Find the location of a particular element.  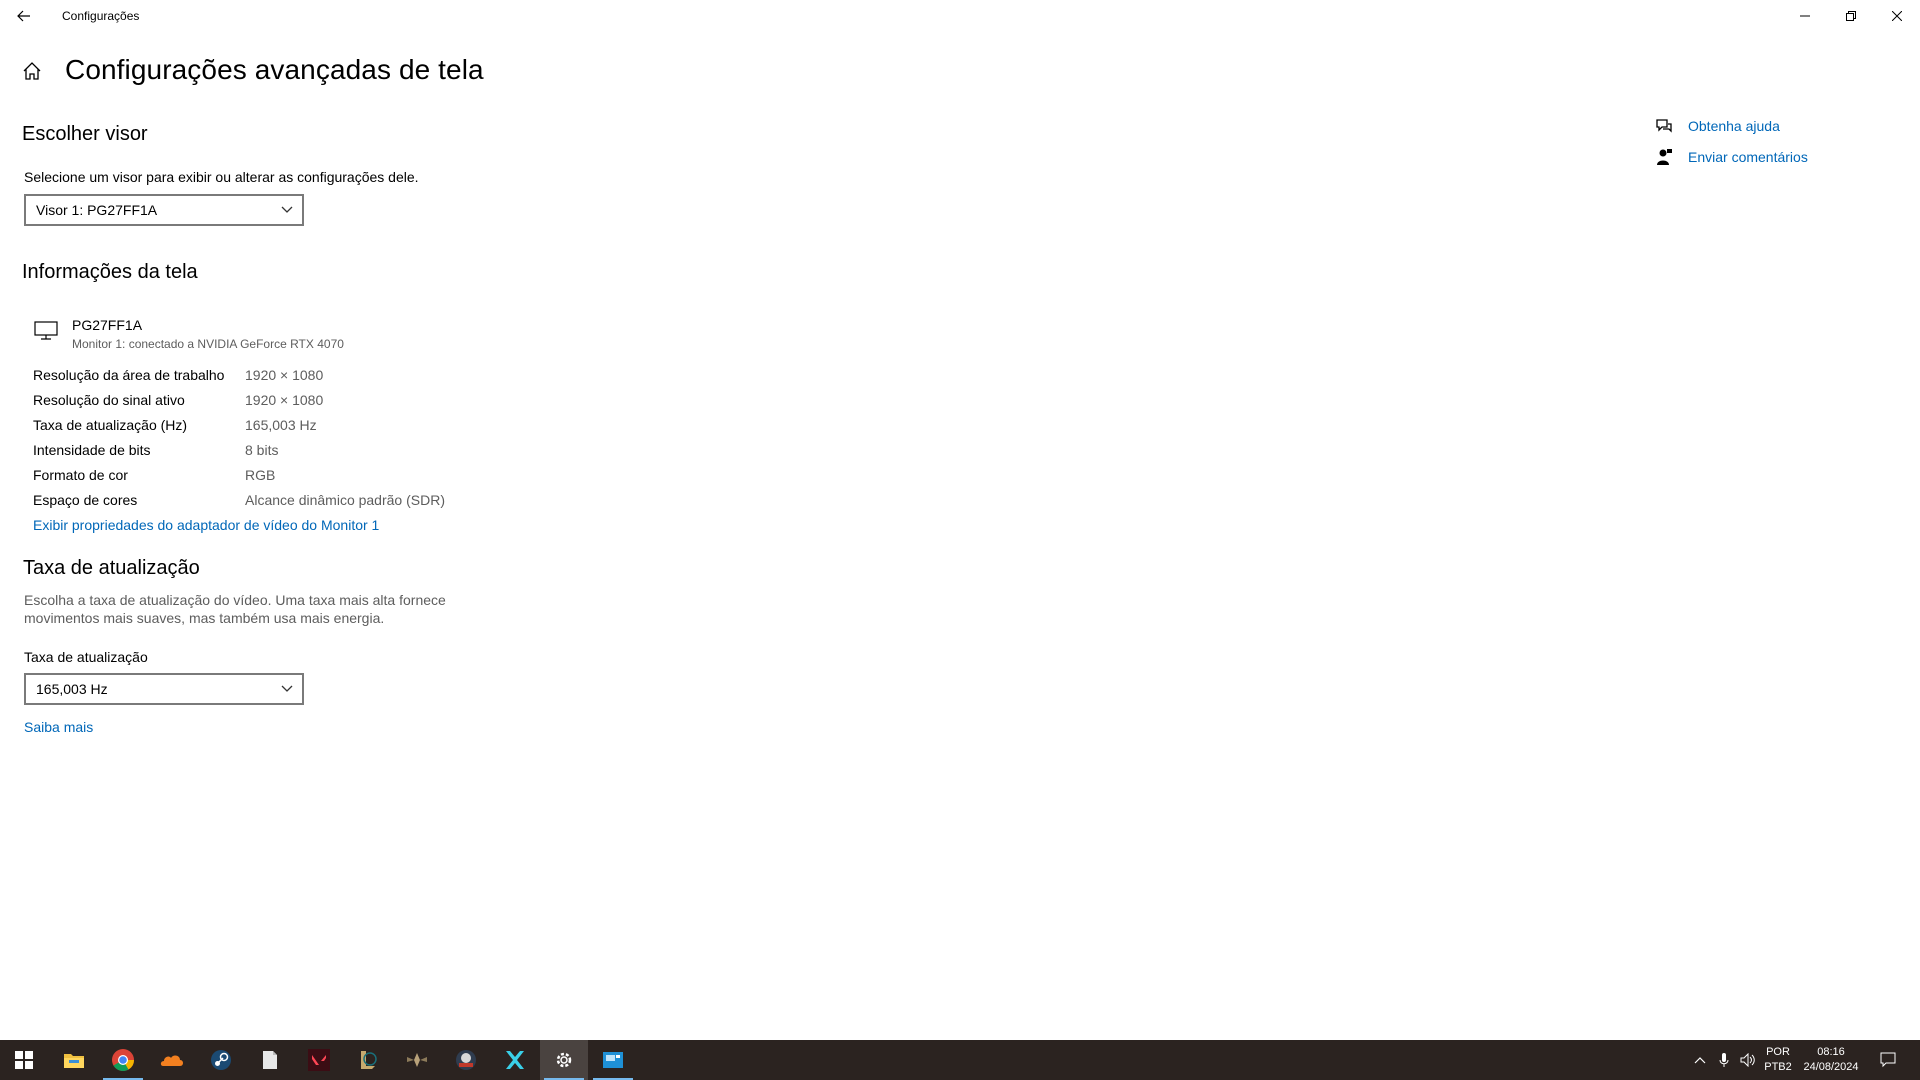

close-icon is located at coordinates (1897, 16).